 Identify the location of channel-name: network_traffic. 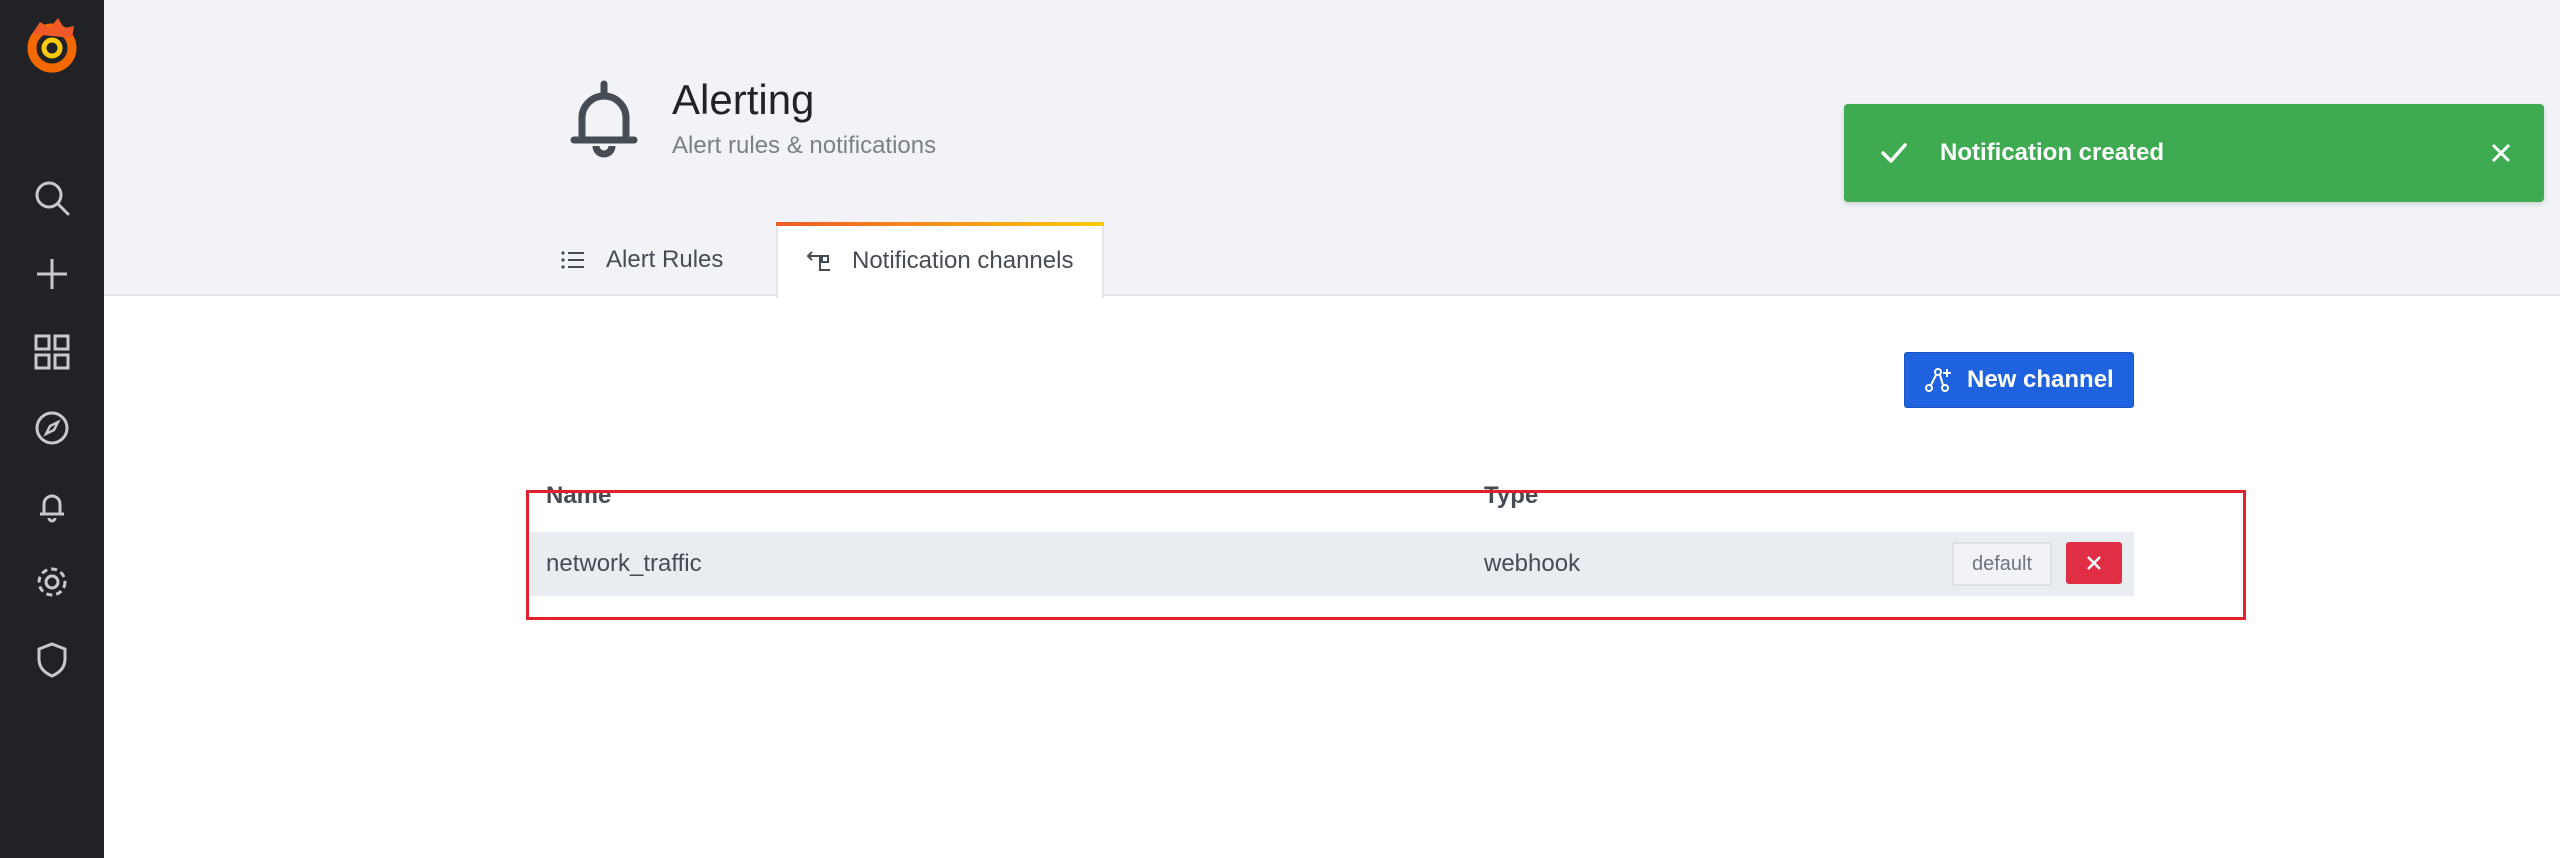
(624, 564).